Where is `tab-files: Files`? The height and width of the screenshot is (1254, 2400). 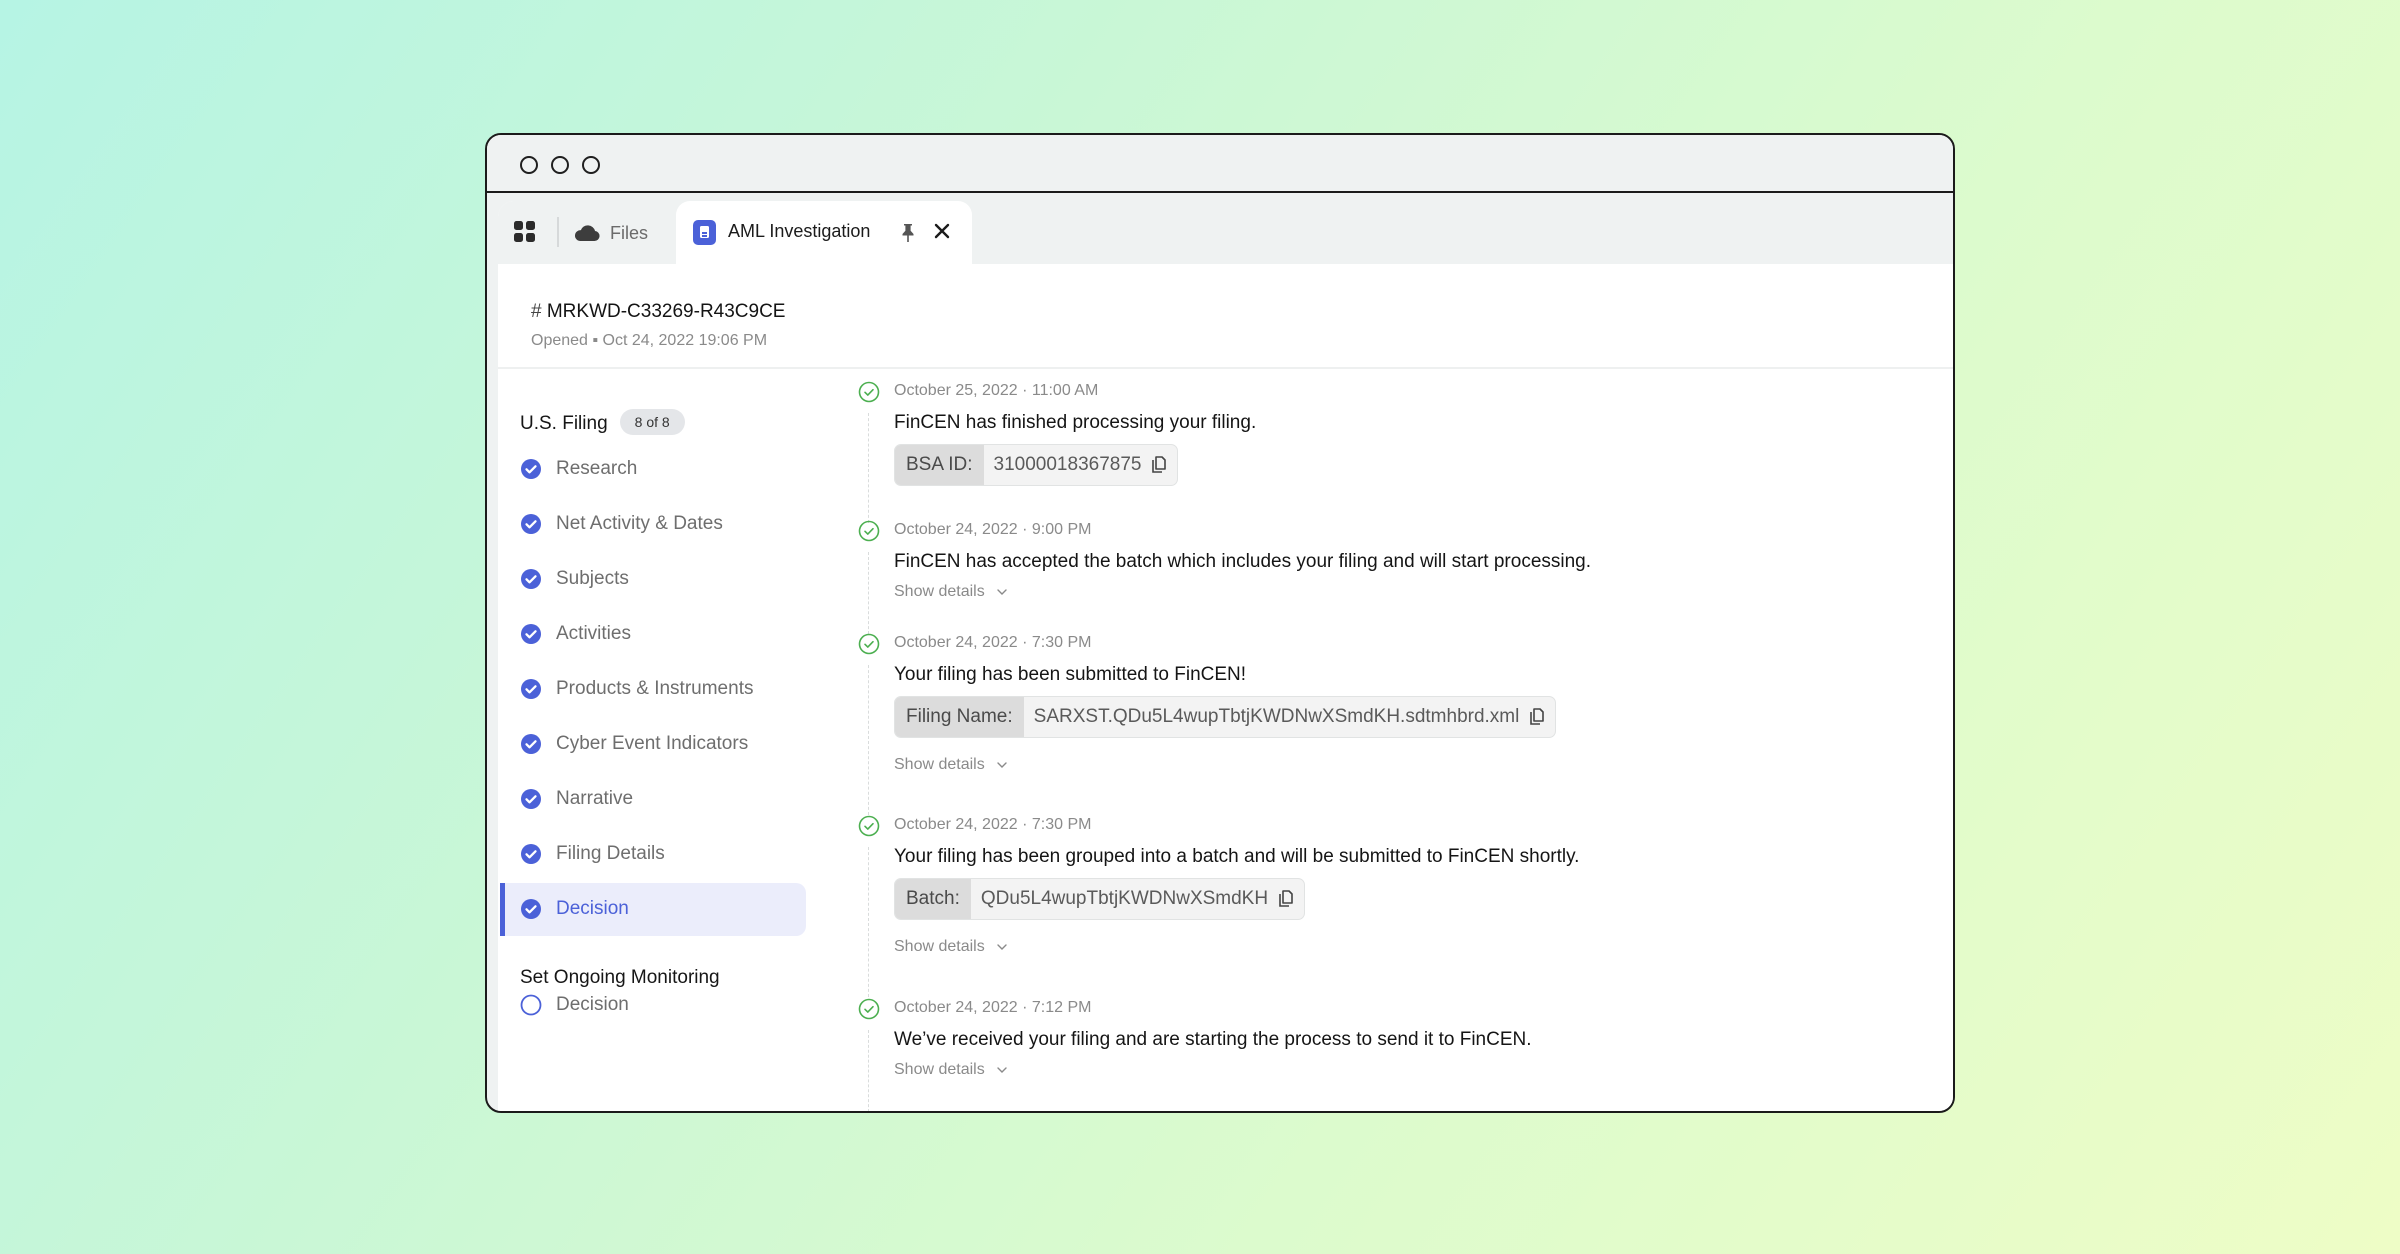
tab-files: Files is located at coordinates (611, 233).